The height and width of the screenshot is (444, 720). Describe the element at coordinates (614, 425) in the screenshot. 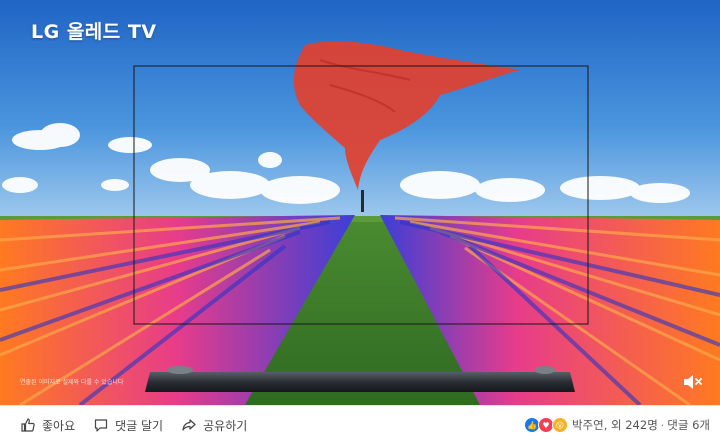

I see `reaction-text: 박주연, 외 242명` at that location.